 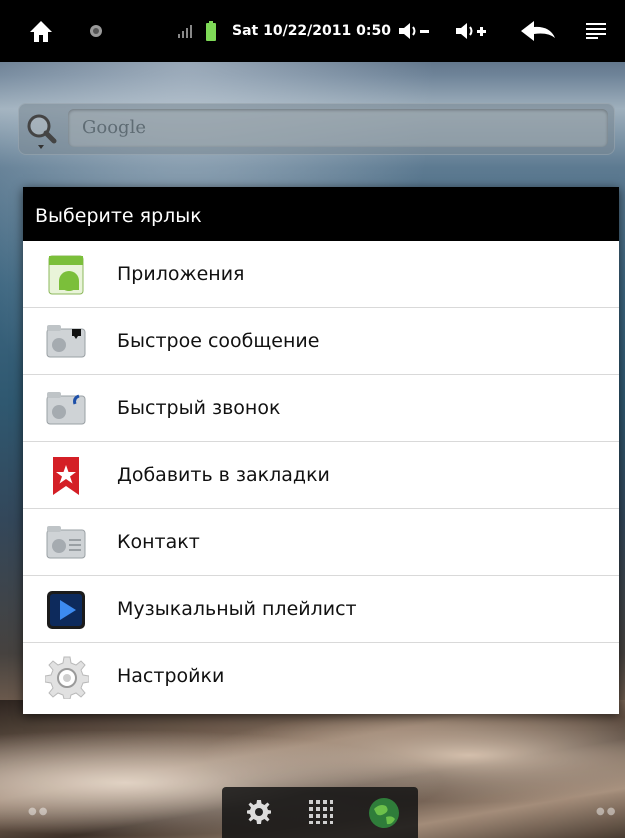 I want to click on page-indicator-left: ●●, so click(x=39, y=811).